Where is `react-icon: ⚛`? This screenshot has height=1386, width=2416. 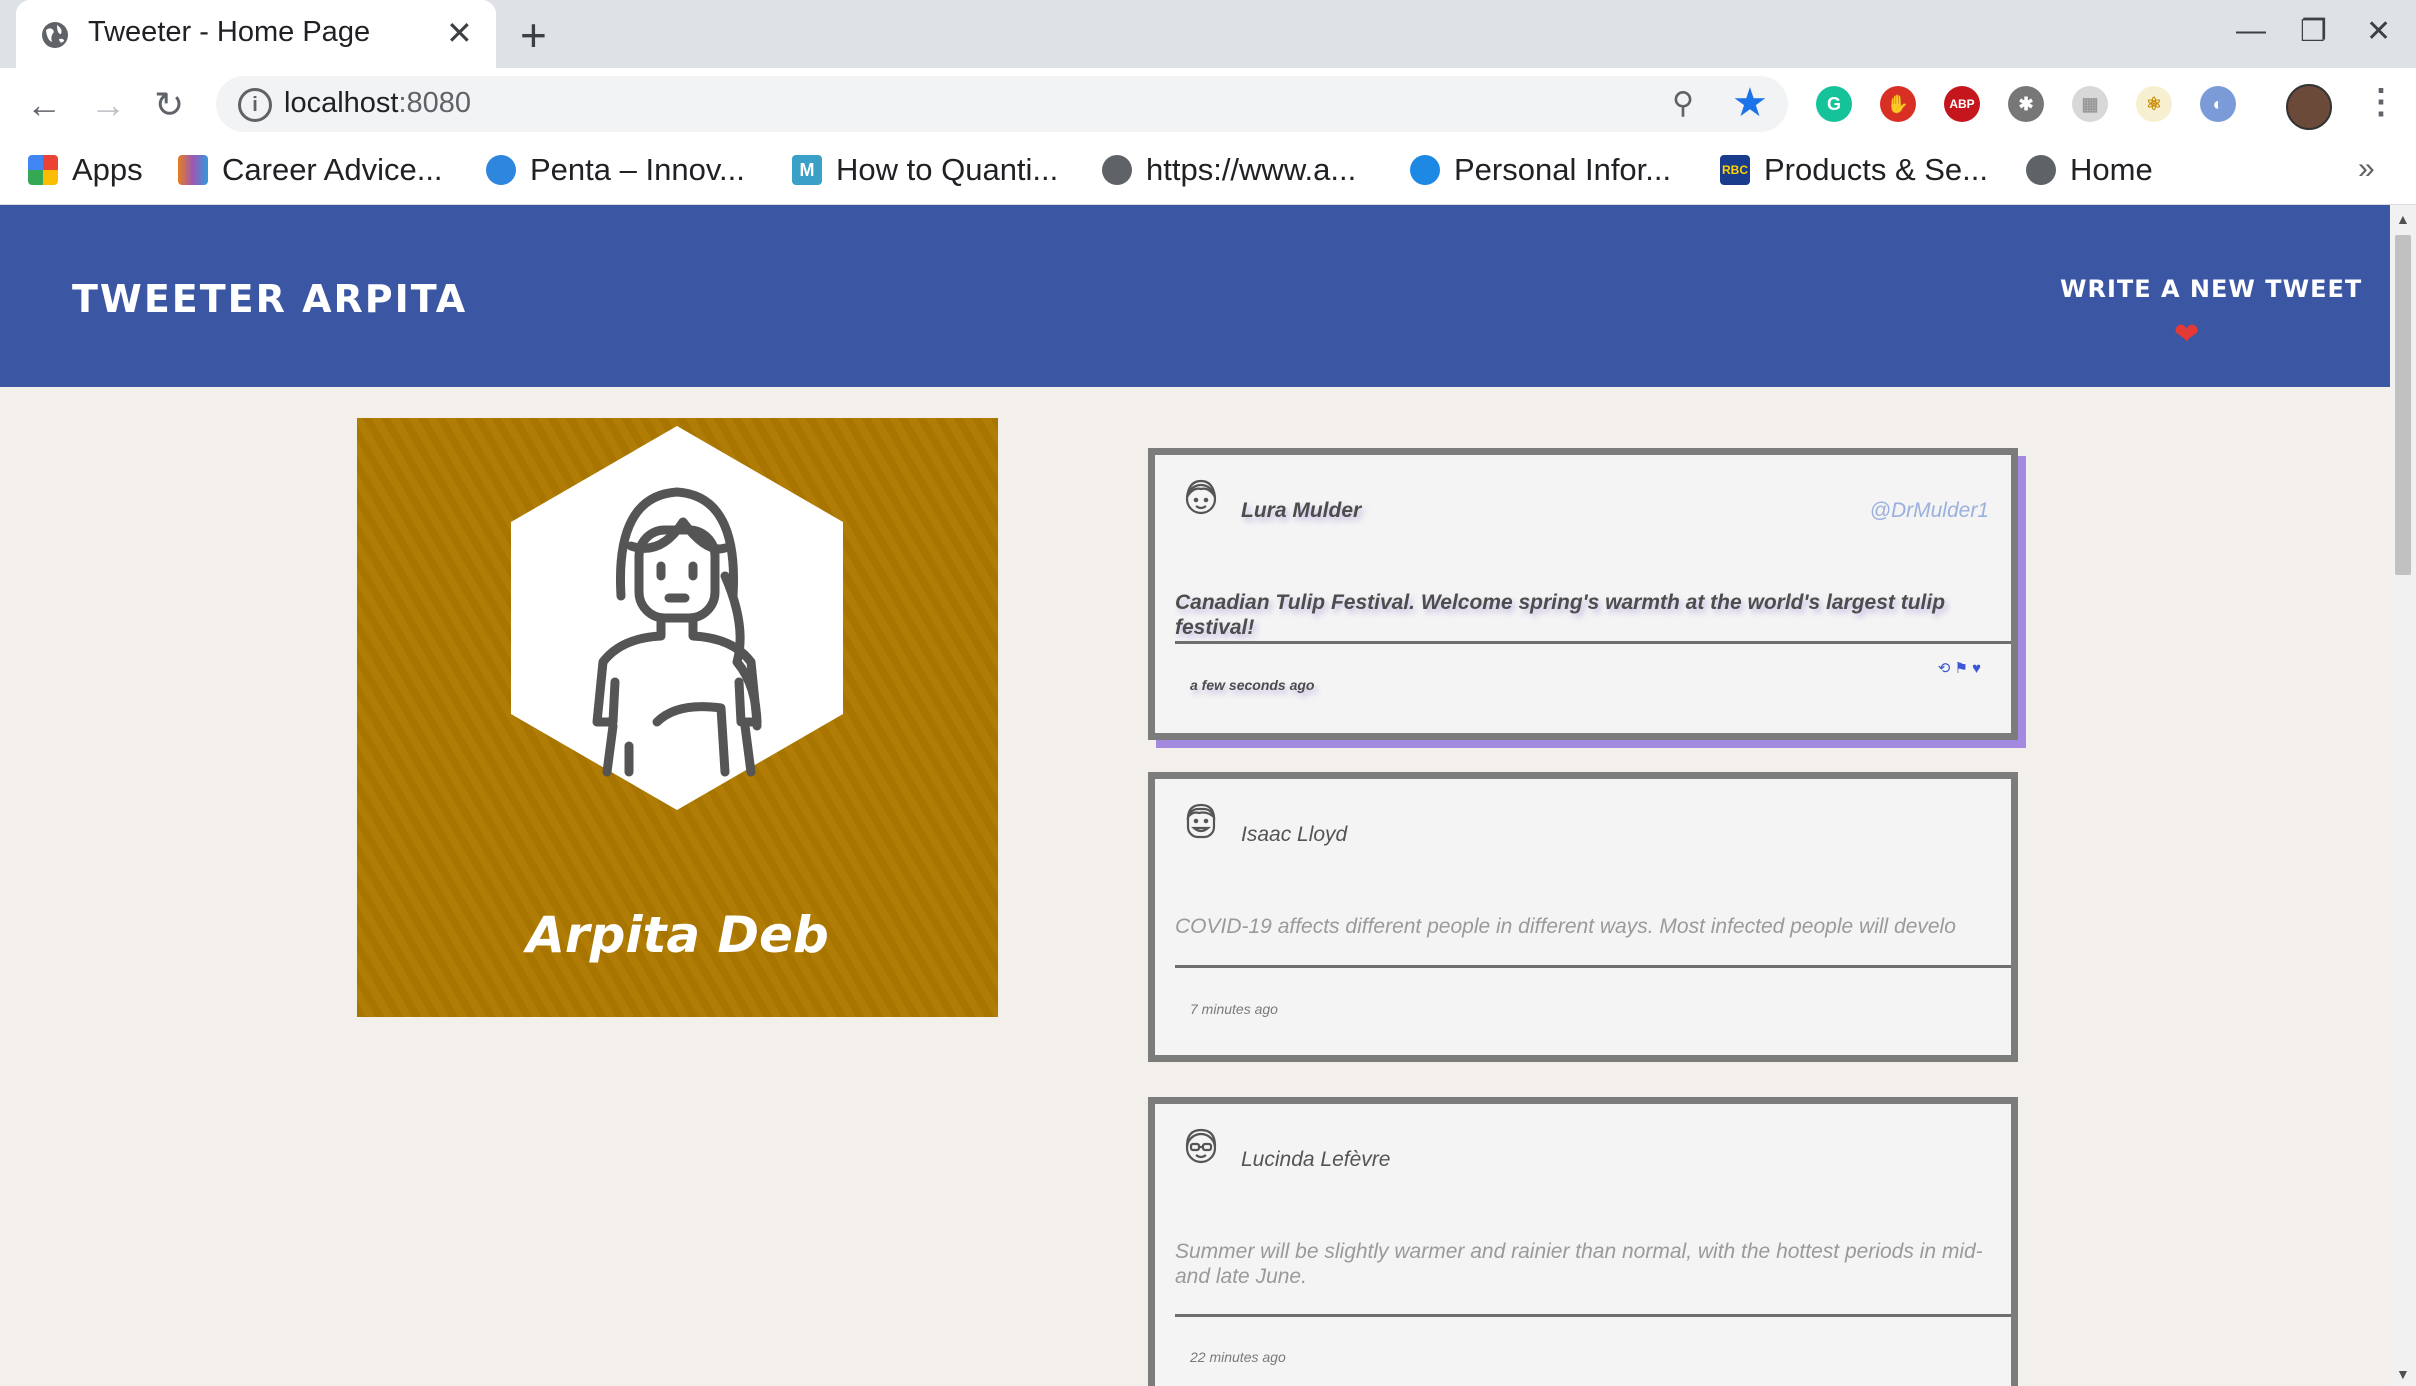
react-icon: ⚛ is located at coordinates (2154, 104).